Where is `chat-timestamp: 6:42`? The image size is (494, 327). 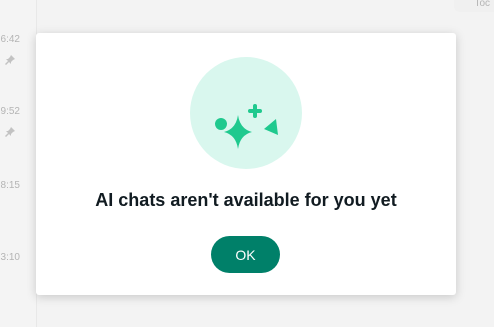 chat-timestamp: 6:42 is located at coordinates (10, 39).